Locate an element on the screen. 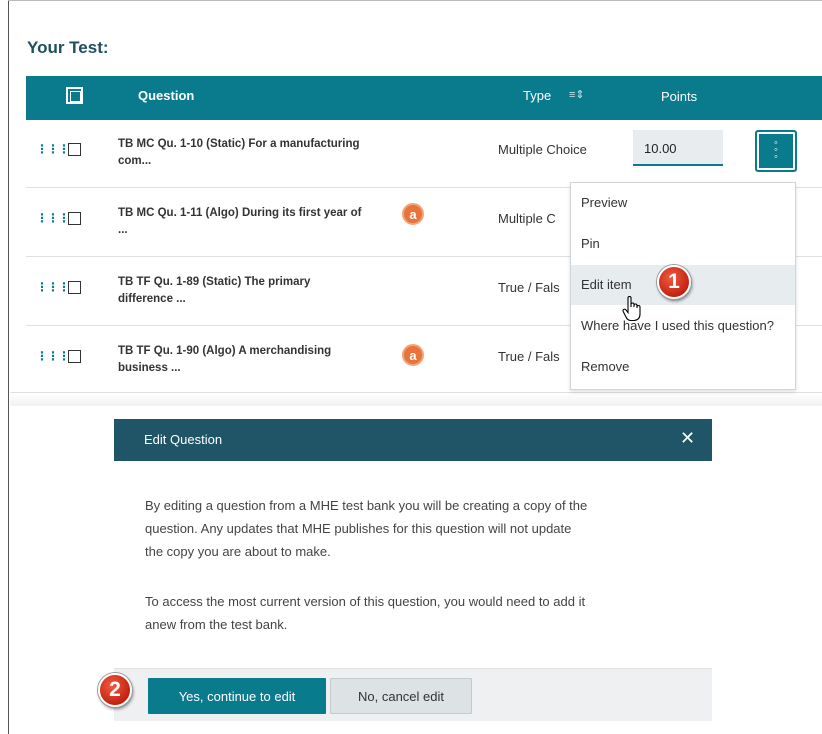 This screenshot has height=734, width=822. table-header: Question Type ≡⇕ Points is located at coordinates (424, 98).